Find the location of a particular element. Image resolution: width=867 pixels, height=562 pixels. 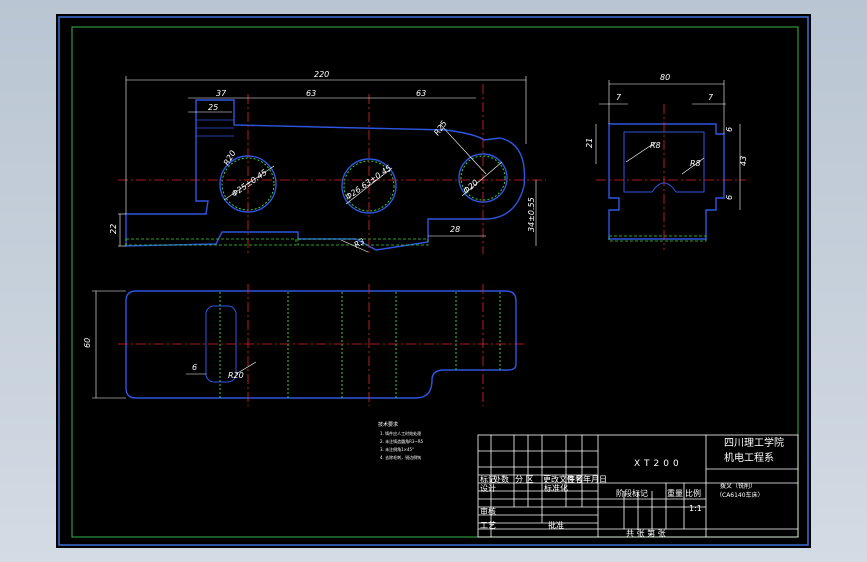

tb-stage-mark: 阶段标记 is located at coordinates (632, 493).